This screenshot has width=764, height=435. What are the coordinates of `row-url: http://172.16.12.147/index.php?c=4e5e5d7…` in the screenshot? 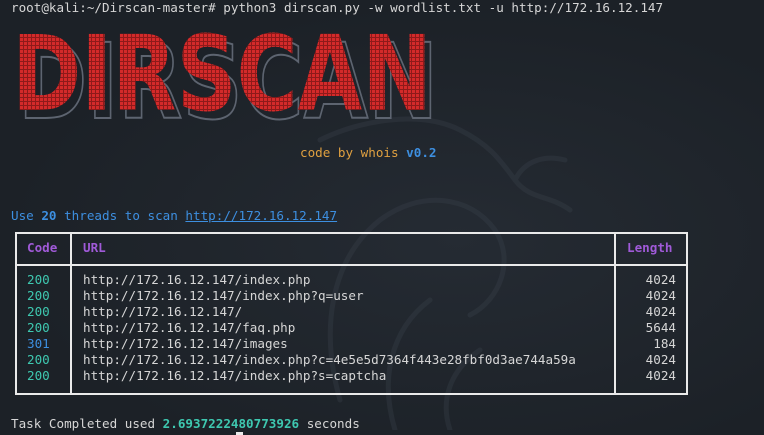 It's located at (329, 359).